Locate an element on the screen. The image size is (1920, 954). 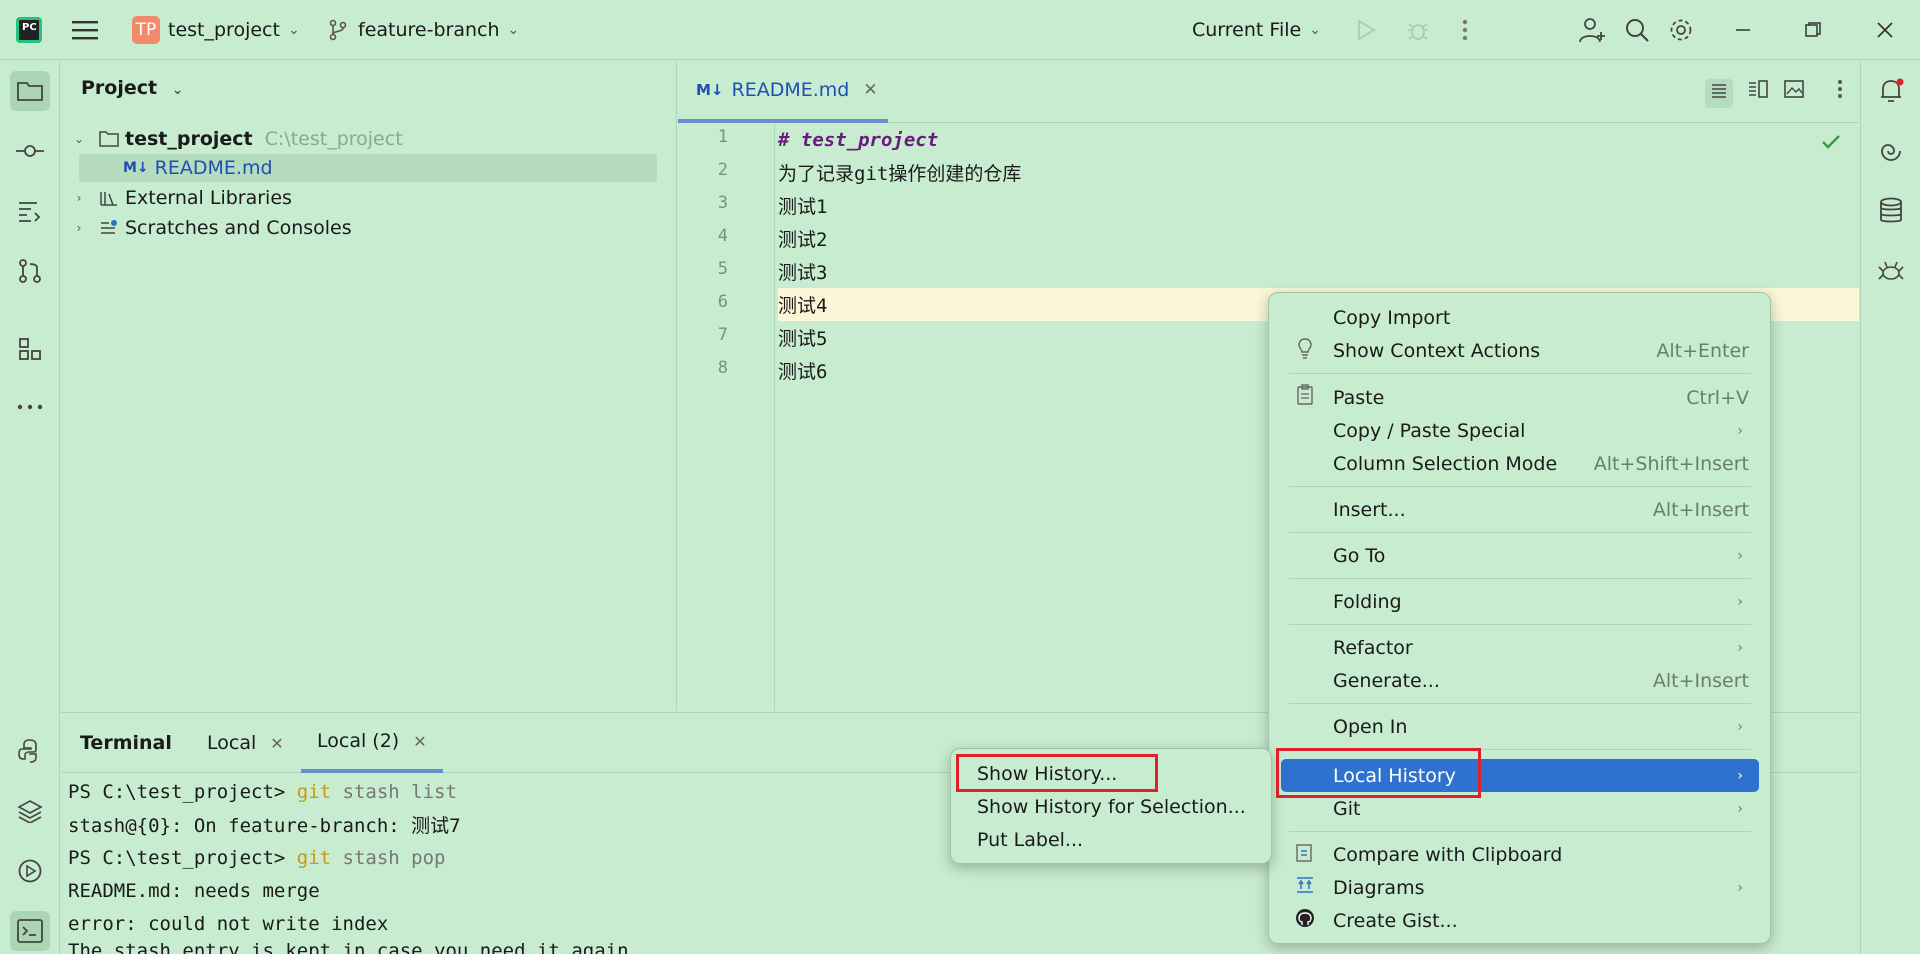
main-menu-button is located at coordinates (85, 30).